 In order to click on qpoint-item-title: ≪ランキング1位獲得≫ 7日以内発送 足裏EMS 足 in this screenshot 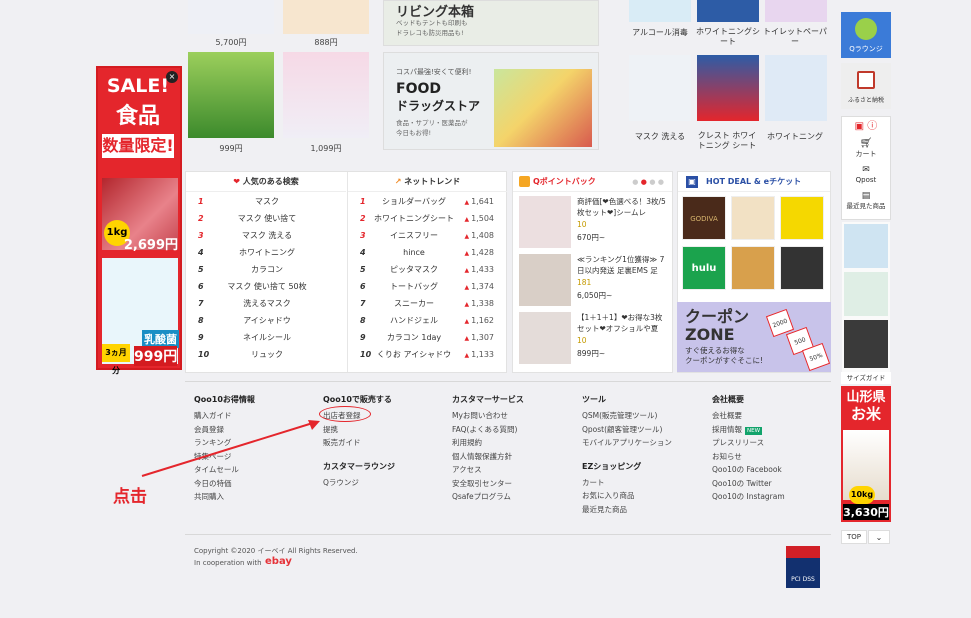, I will do `click(623, 265)`.